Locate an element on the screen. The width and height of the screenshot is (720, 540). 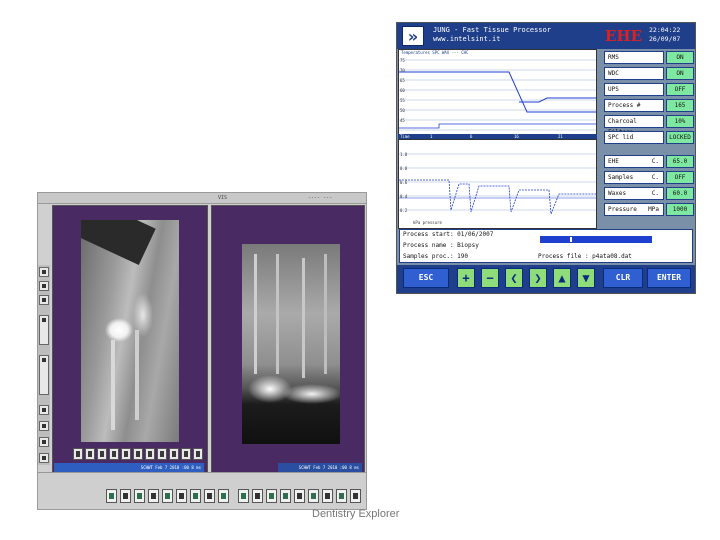
enter-button: ENTER is located at coordinates (669, 278).